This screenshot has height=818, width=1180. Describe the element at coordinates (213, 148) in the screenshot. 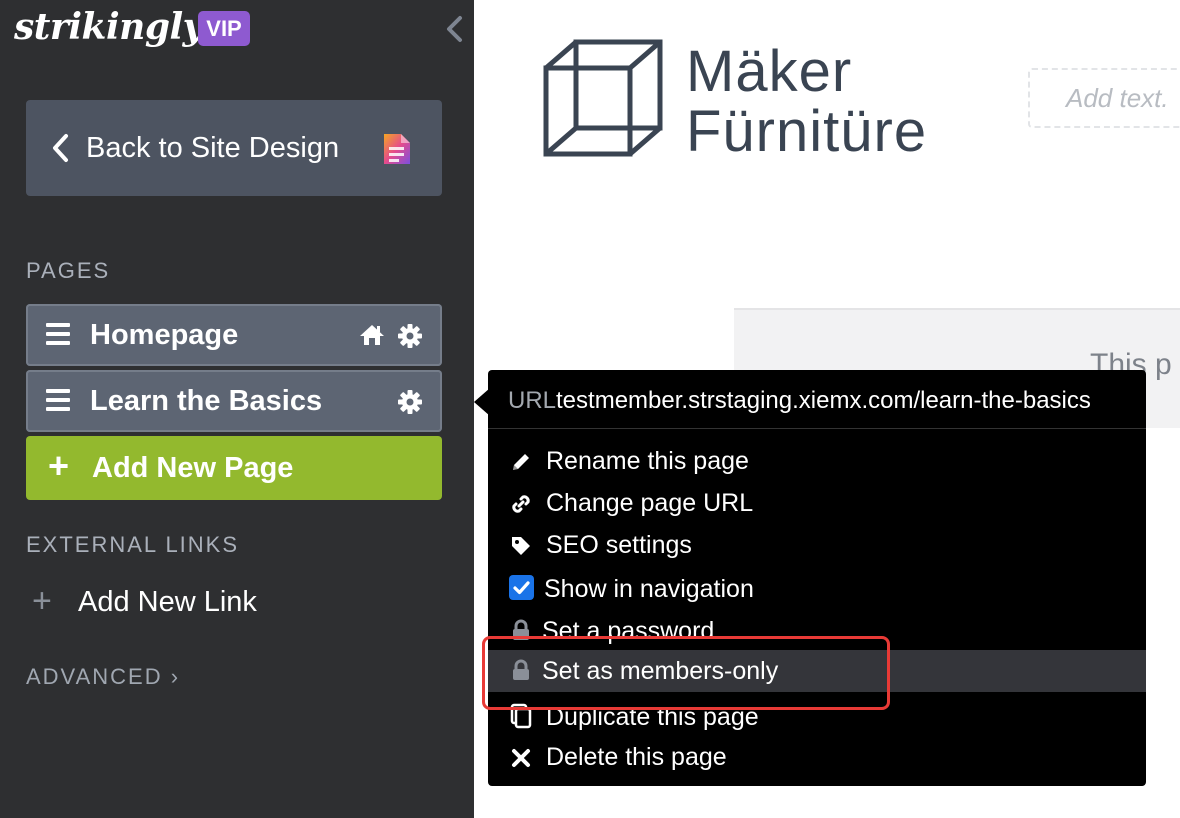

I see `back-to-site-design-label: Back to Site Design` at that location.